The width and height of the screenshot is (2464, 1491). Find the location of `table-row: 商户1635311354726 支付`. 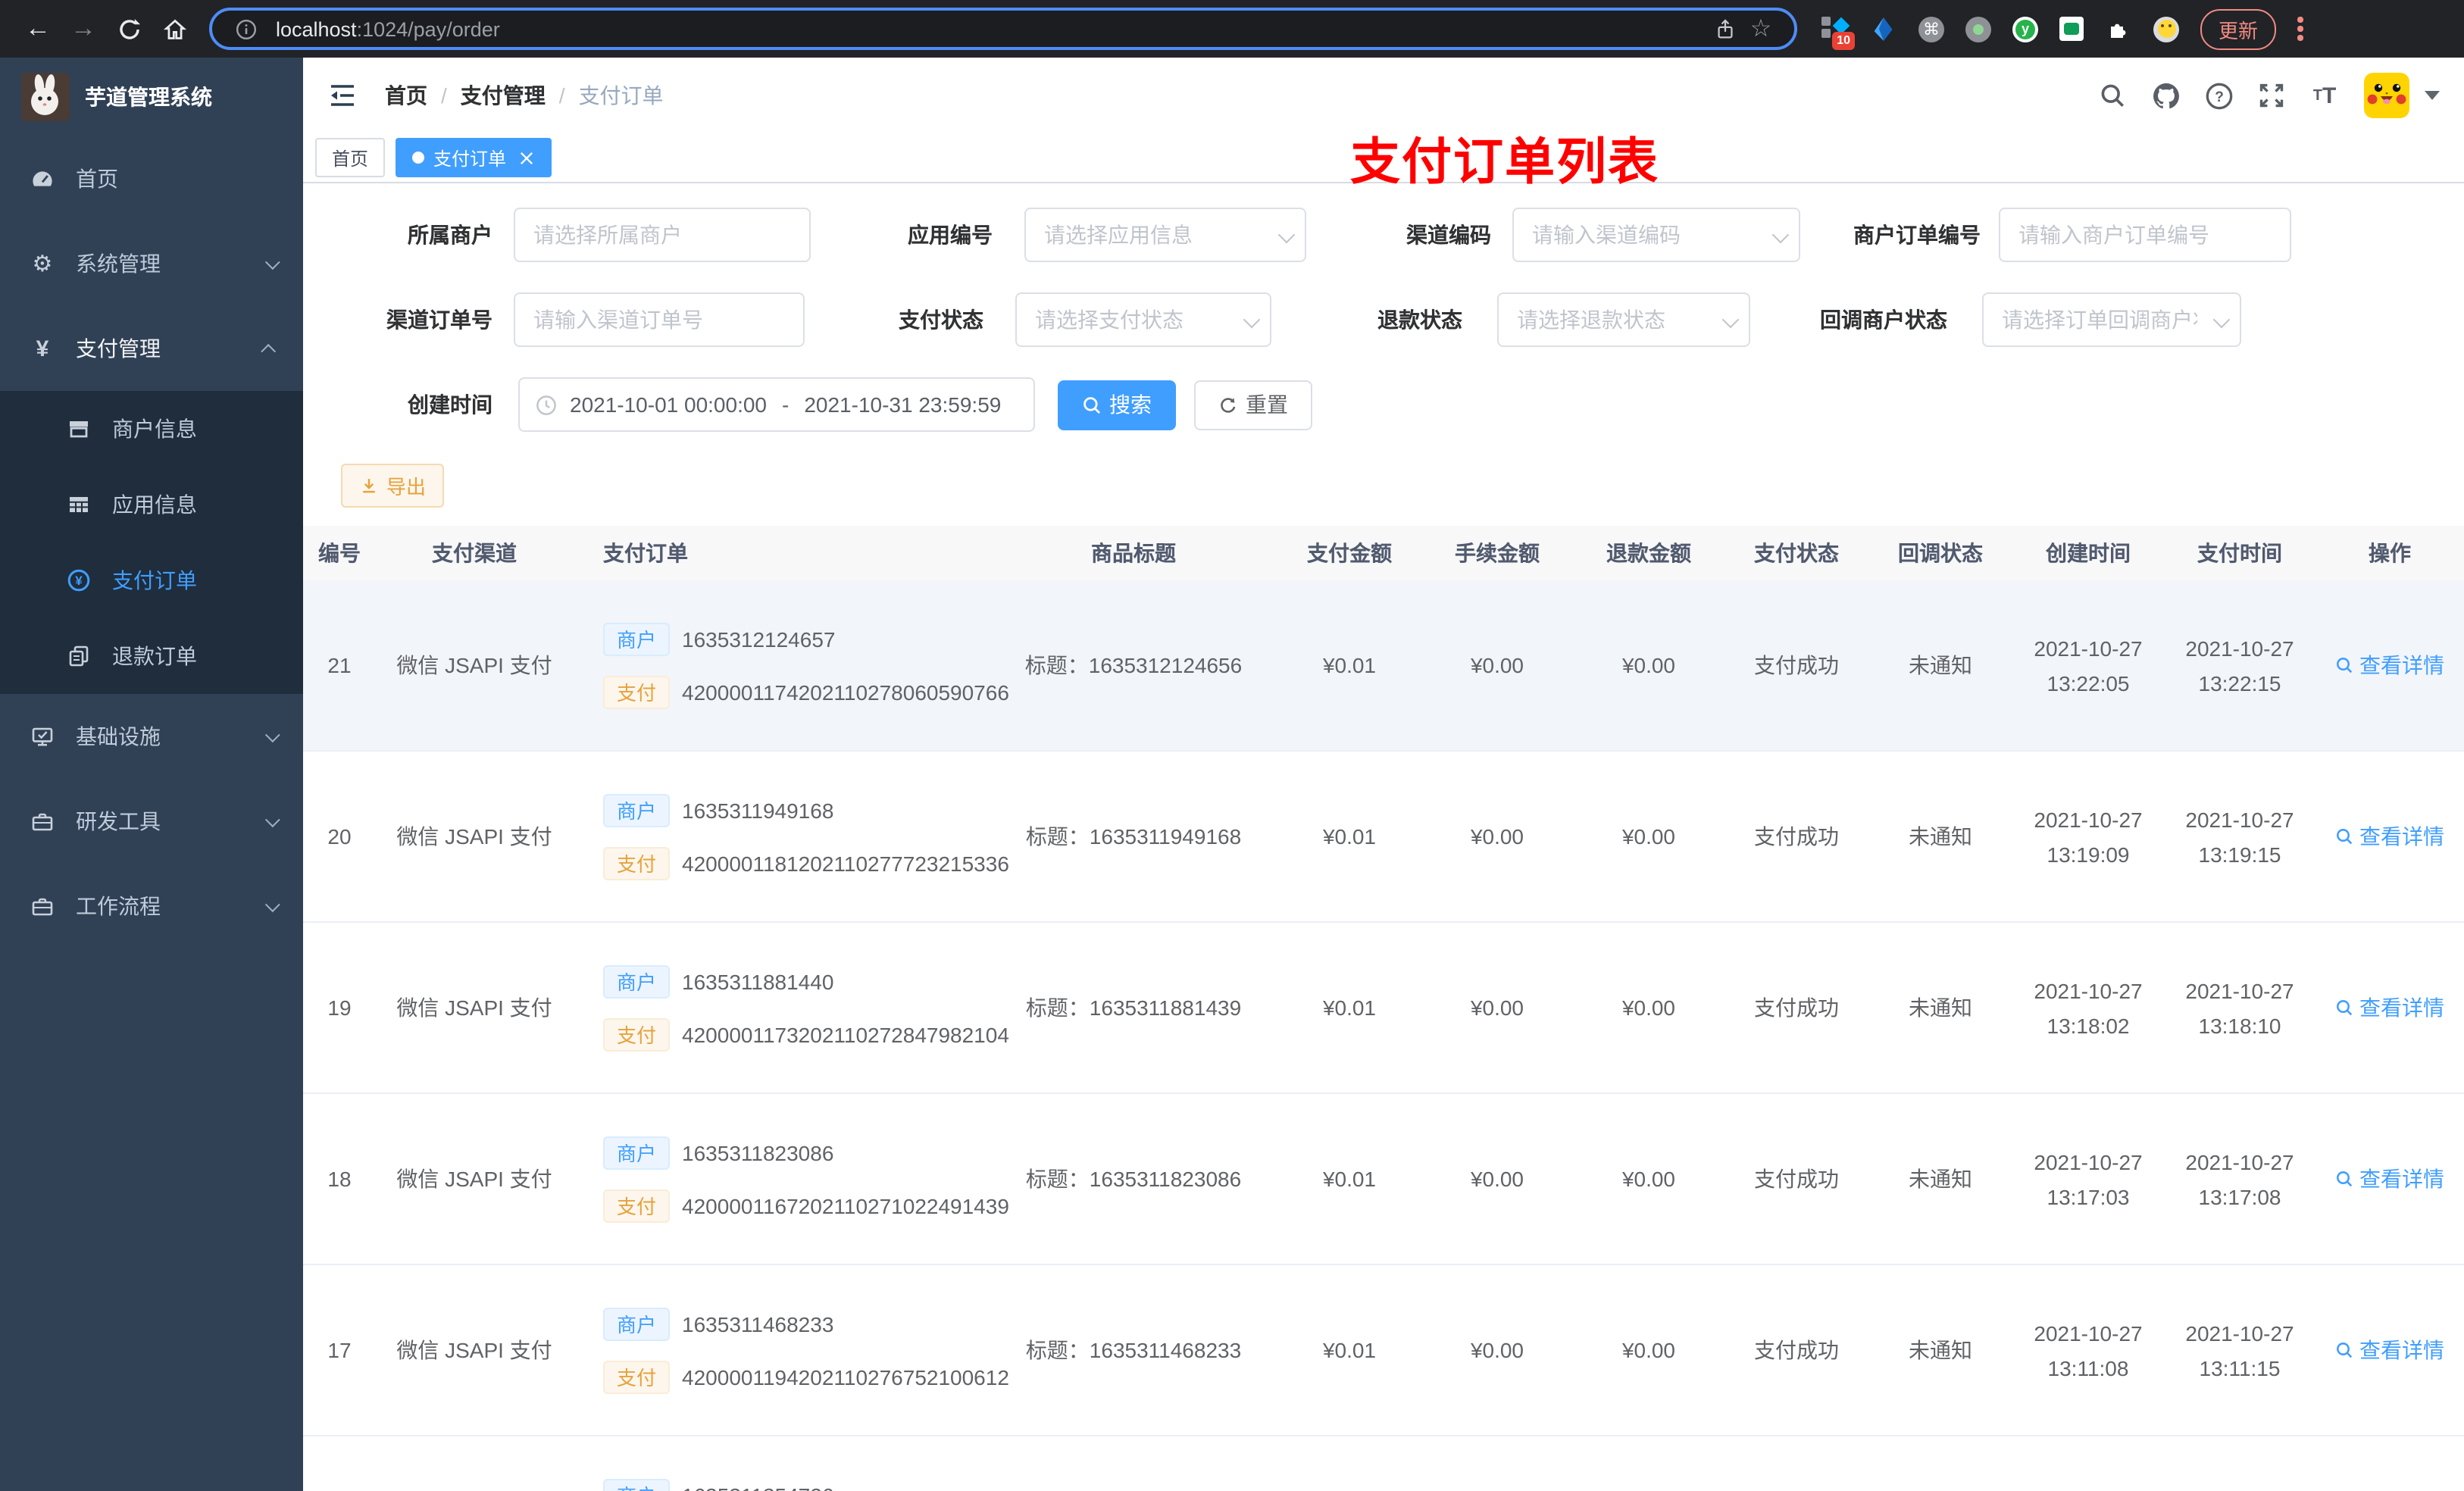

table-row: 商户1635311354726 支付 is located at coordinates (1383, 1463).